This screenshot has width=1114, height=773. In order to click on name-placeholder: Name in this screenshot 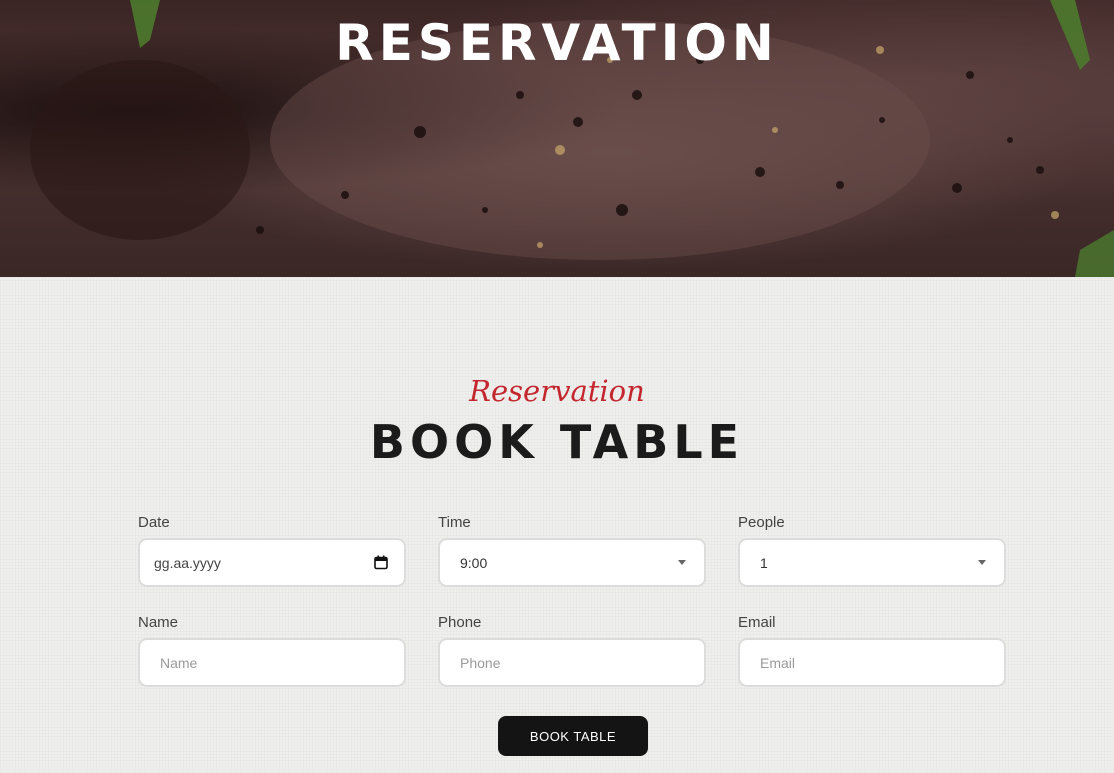, I will do `click(179, 662)`.